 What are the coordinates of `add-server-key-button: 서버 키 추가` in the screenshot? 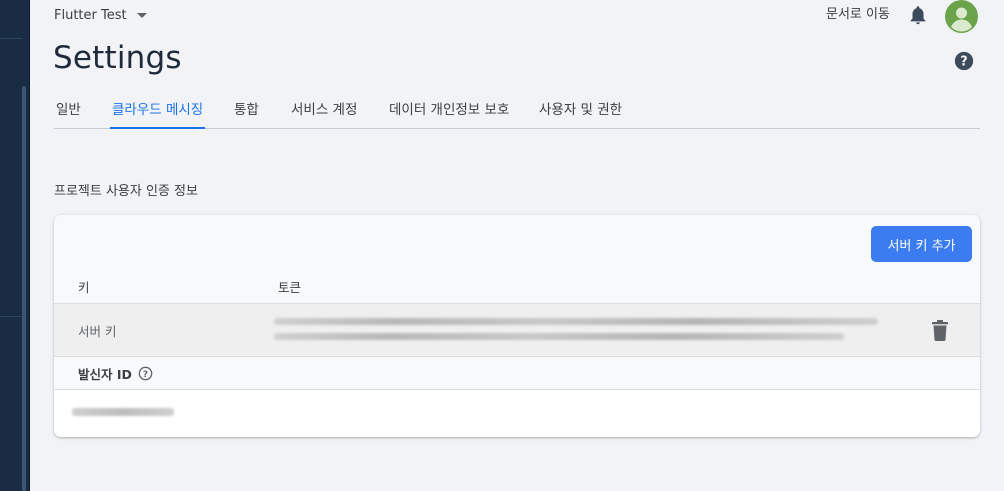 It's located at (921, 244).